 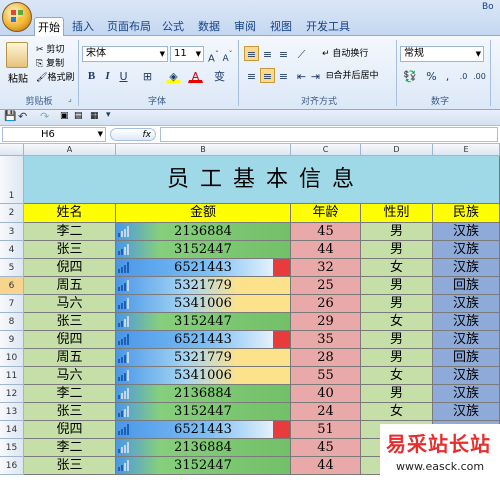 I want to click on tab-insert: 插入, so click(x=83, y=26).